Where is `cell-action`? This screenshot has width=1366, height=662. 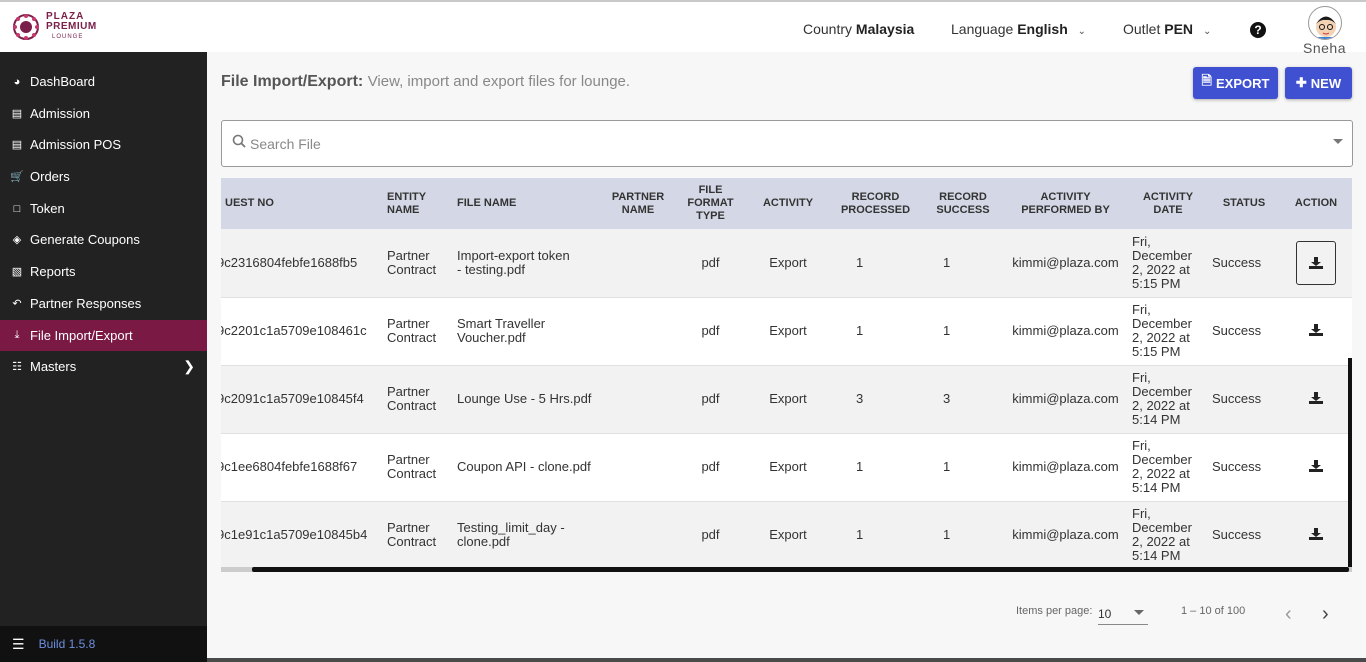
cell-action is located at coordinates (1316, 263).